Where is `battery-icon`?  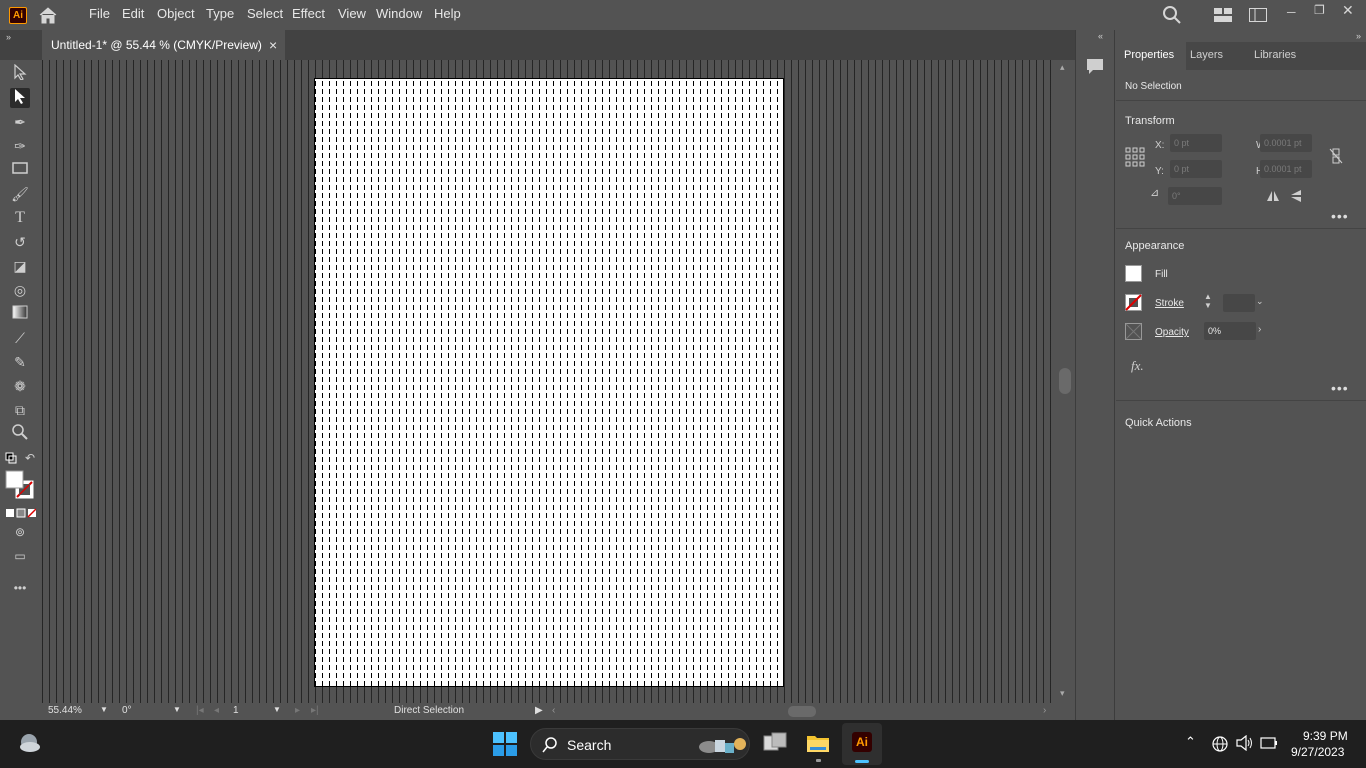 battery-icon is located at coordinates (1269, 744).